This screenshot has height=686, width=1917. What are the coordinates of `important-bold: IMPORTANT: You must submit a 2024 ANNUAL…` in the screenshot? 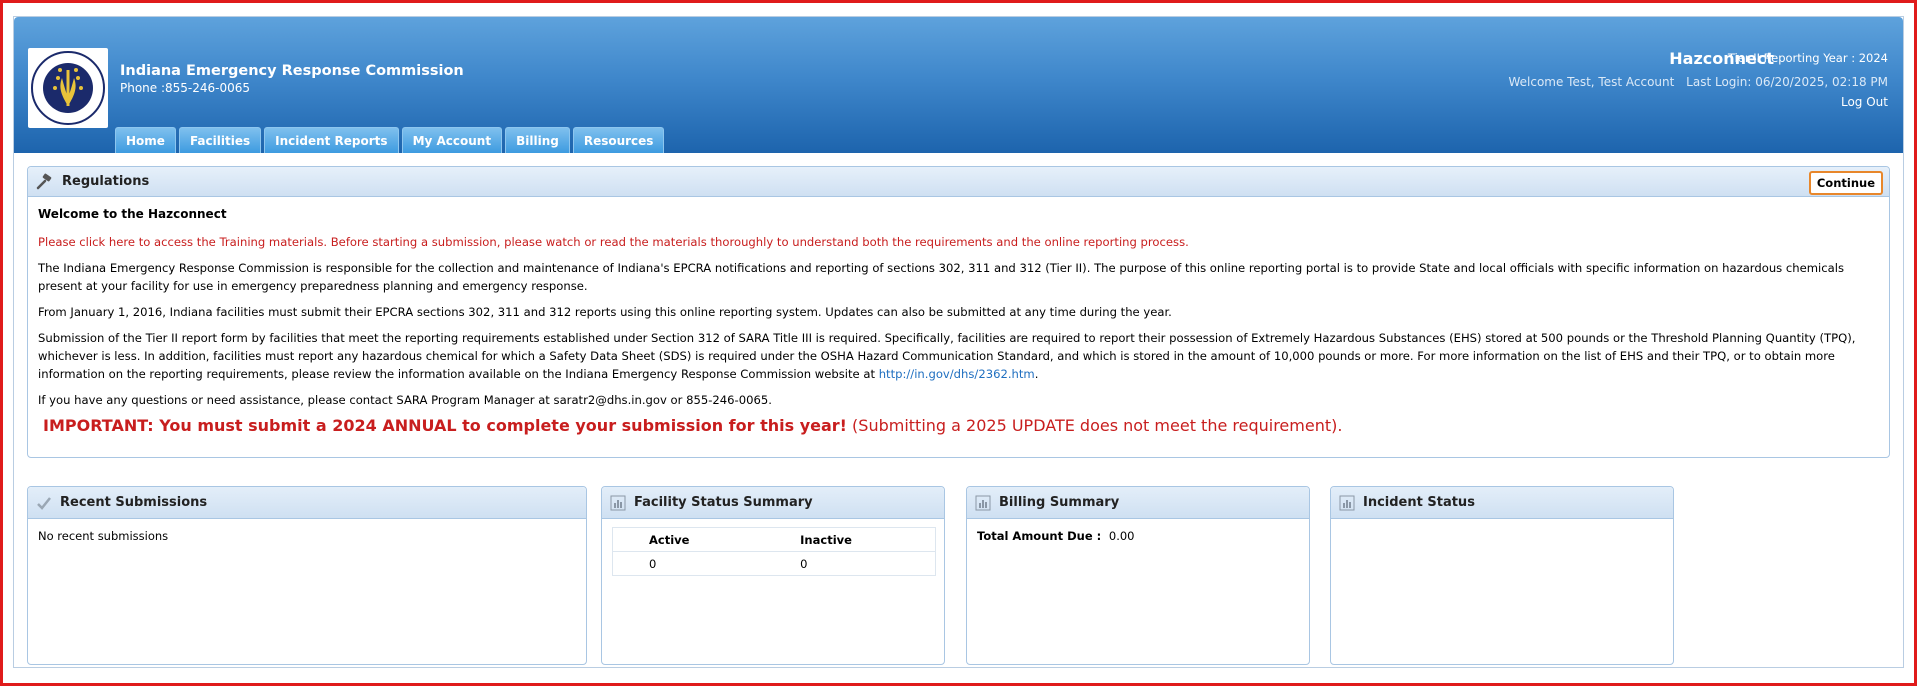 It's located at (445, 425).